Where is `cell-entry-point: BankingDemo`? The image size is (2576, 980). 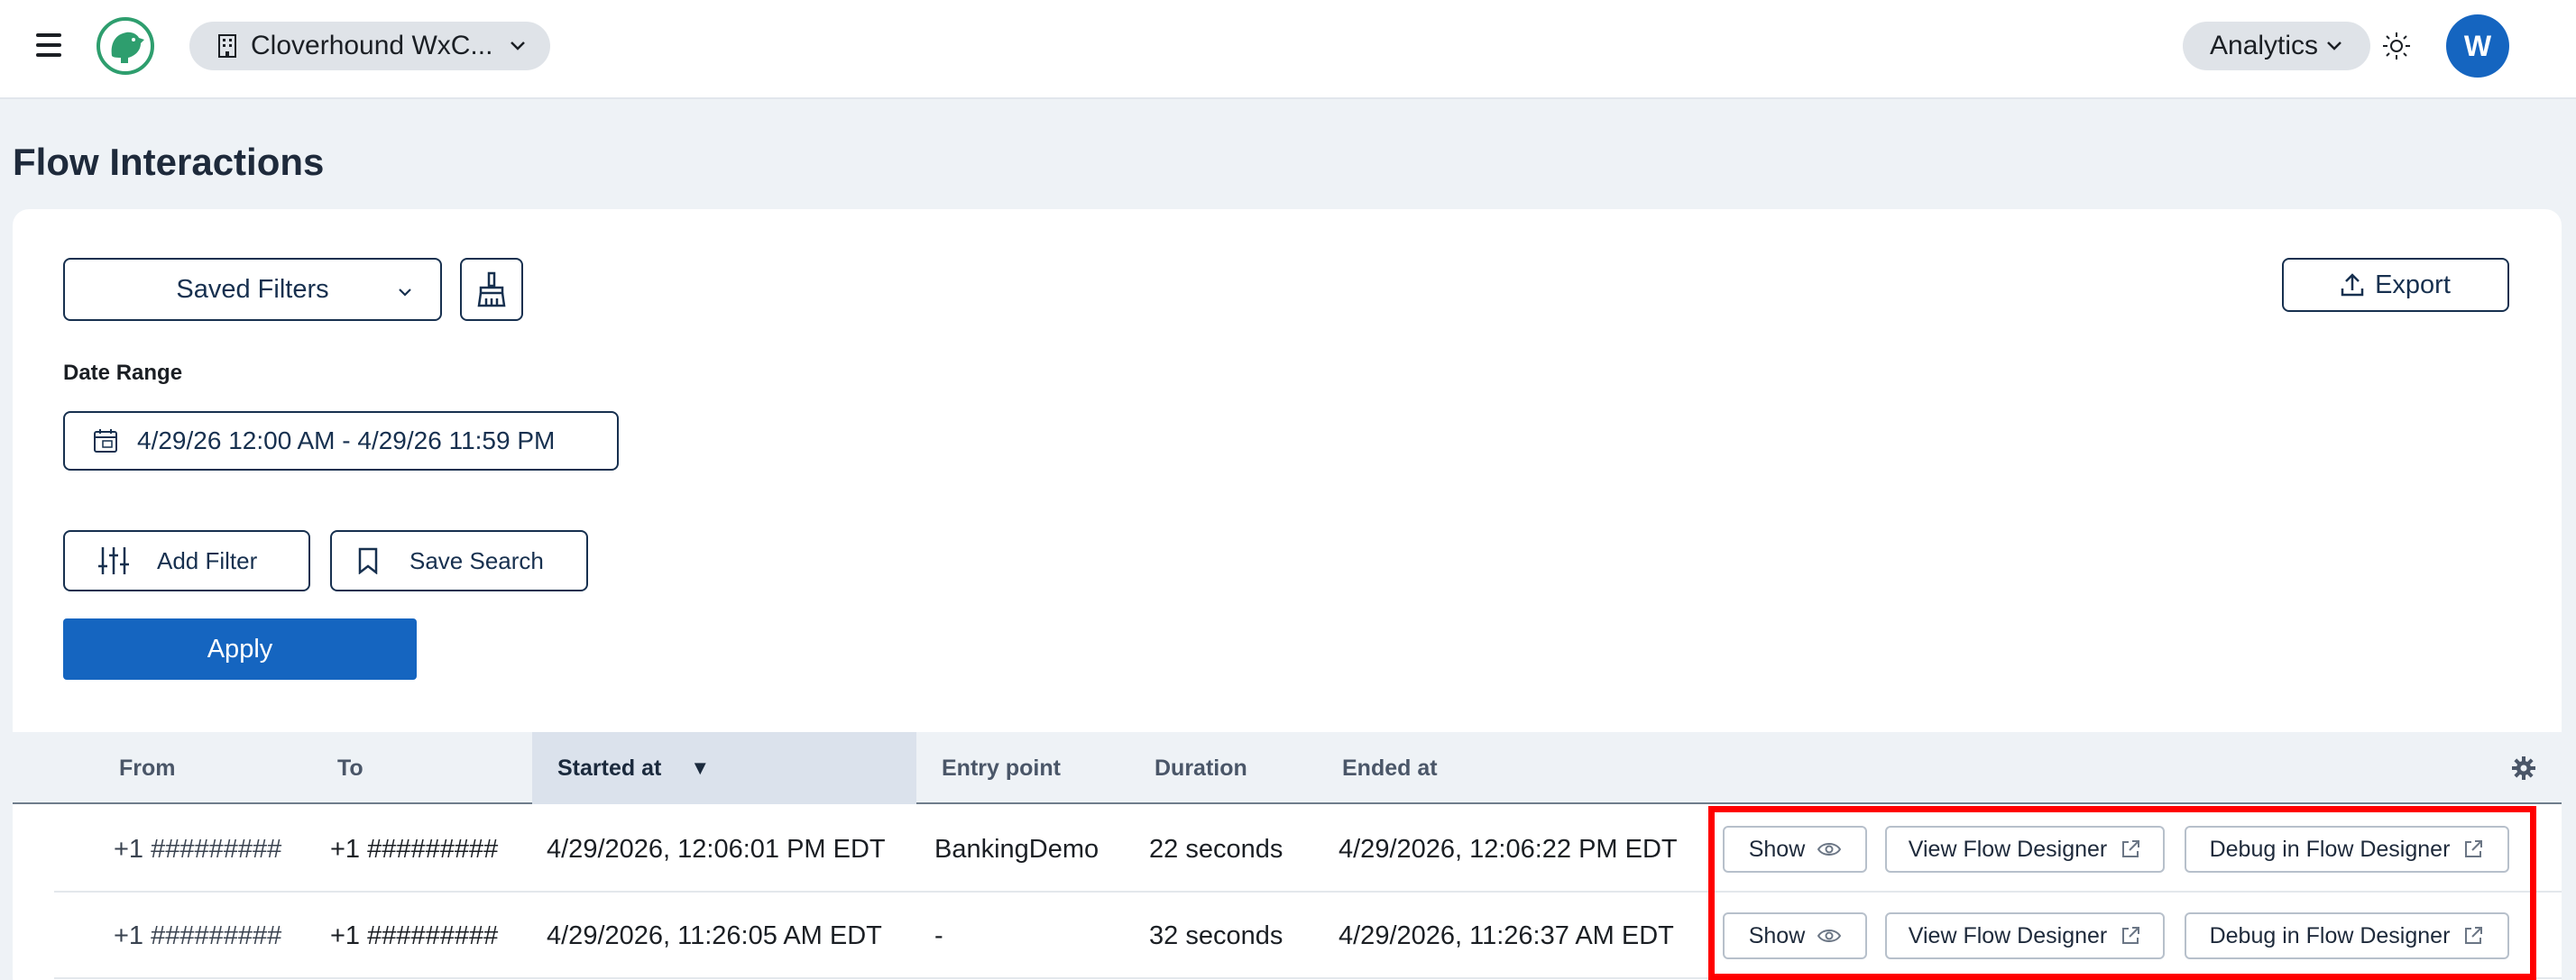
cell-entry-point: BankingDemo is located at coordinates (1017, 849).